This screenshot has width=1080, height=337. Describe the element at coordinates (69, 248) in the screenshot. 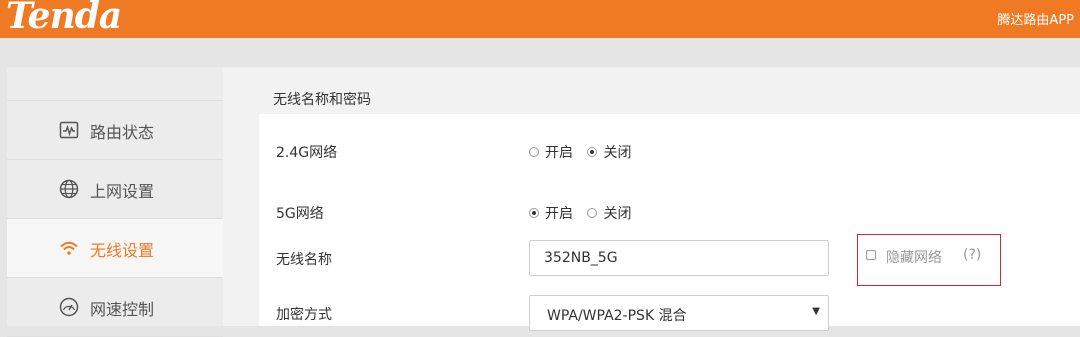

I see `wifi-icon` at that location.